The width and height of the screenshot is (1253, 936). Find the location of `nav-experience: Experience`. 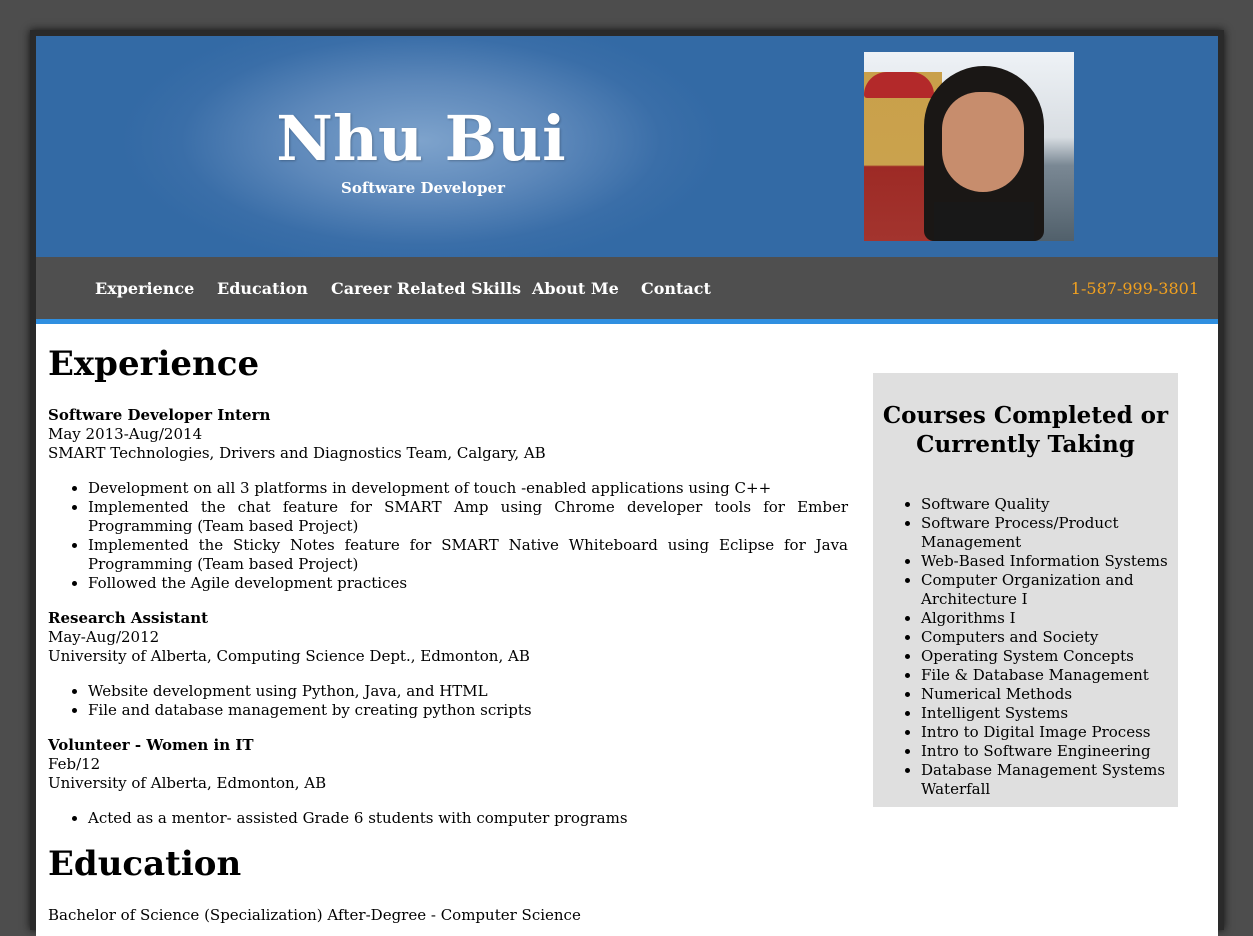

nav-experience: Experience is located at coordinates (144, 288).